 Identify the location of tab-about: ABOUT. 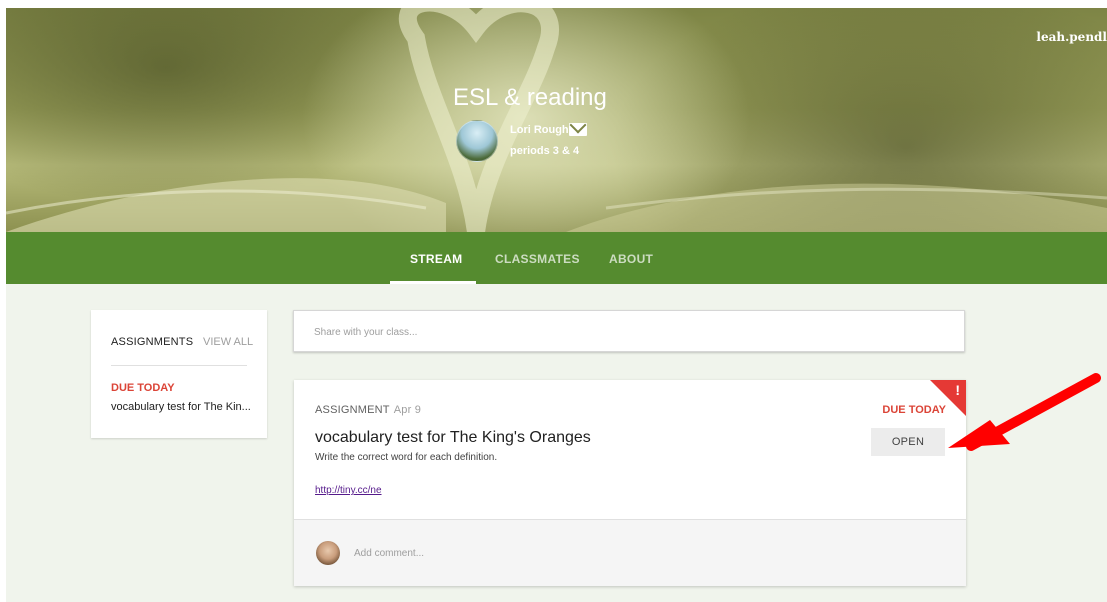
(631, 259).